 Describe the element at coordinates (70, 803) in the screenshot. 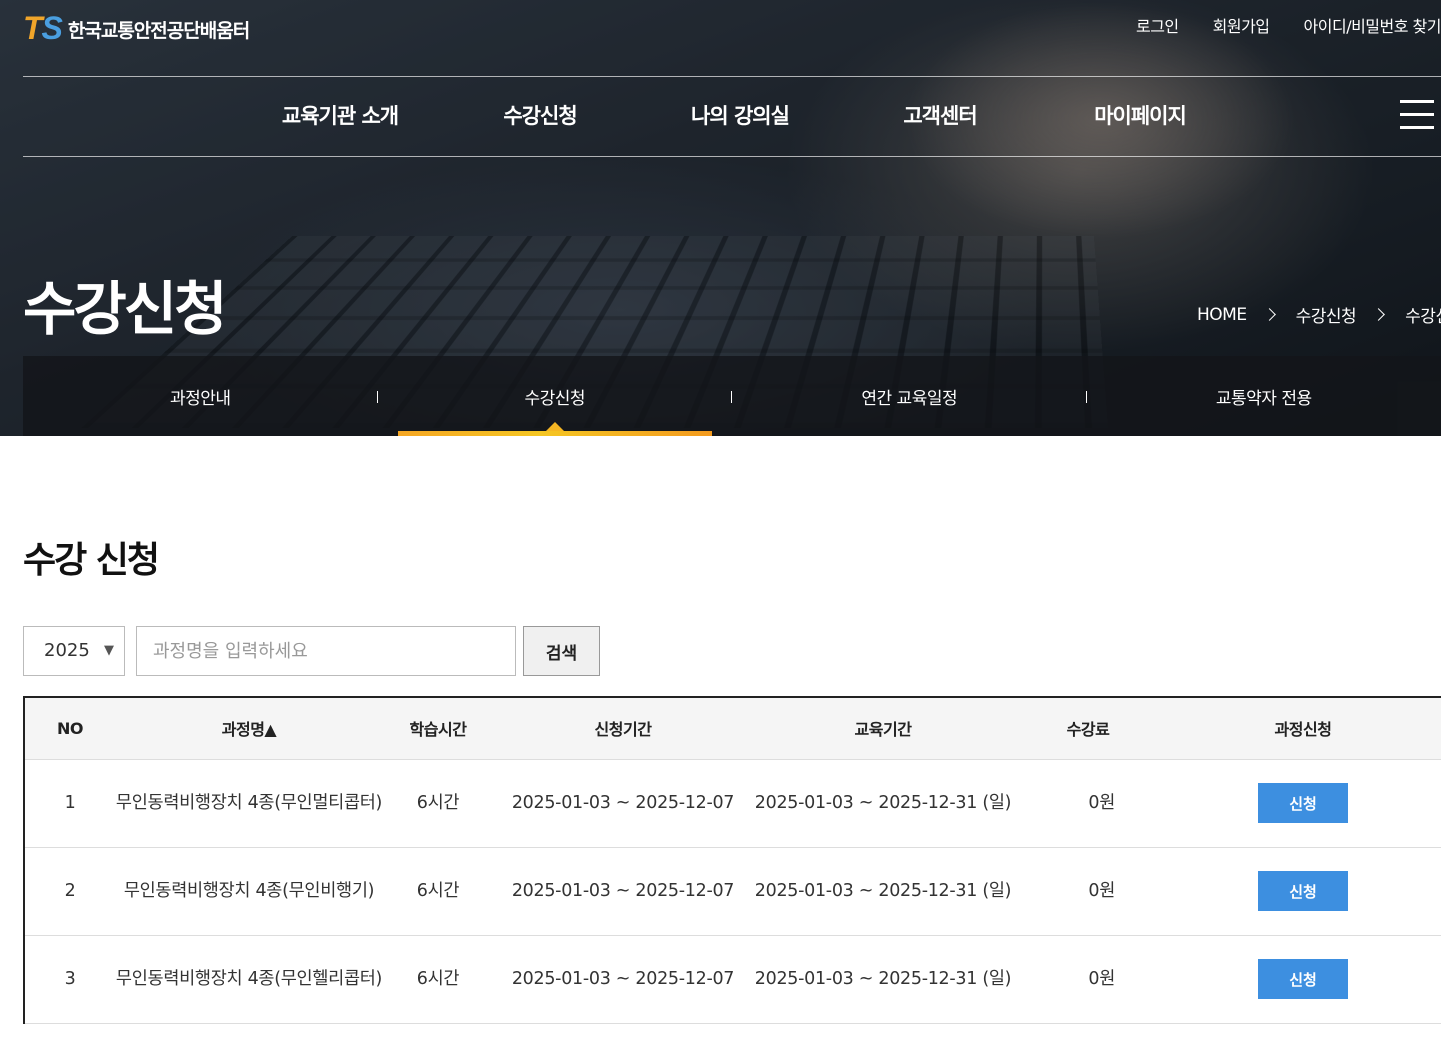

I see `row-no: 1` at that location.